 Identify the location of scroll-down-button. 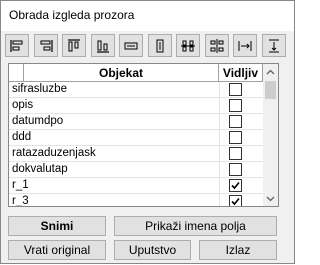
(270, 198).